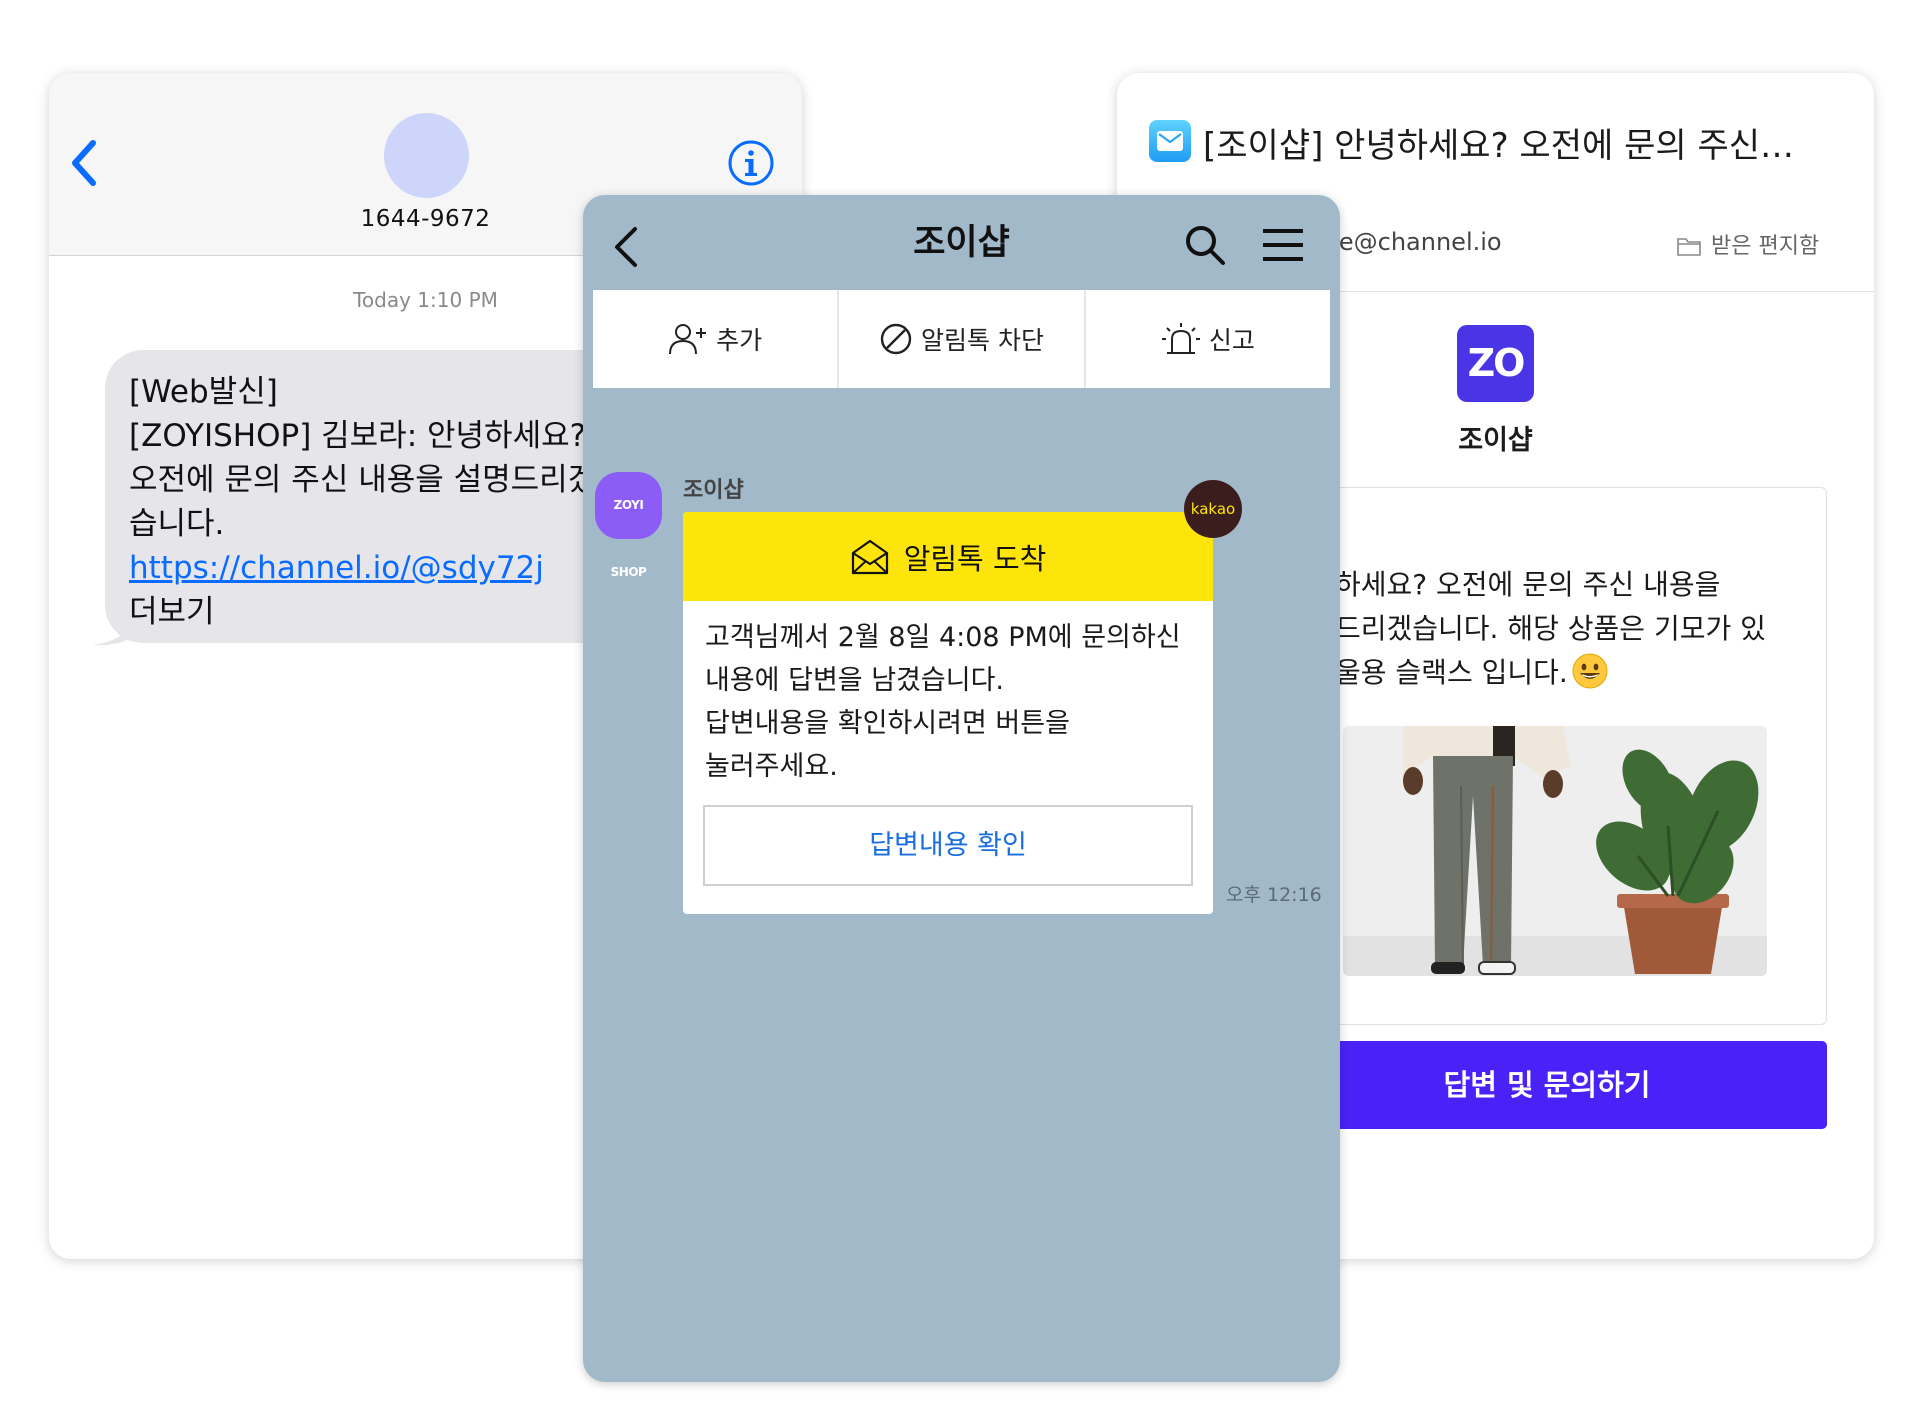 The image size is (1924, 1418). I want to click on sender-name: 조이샵, so click(713, 490).